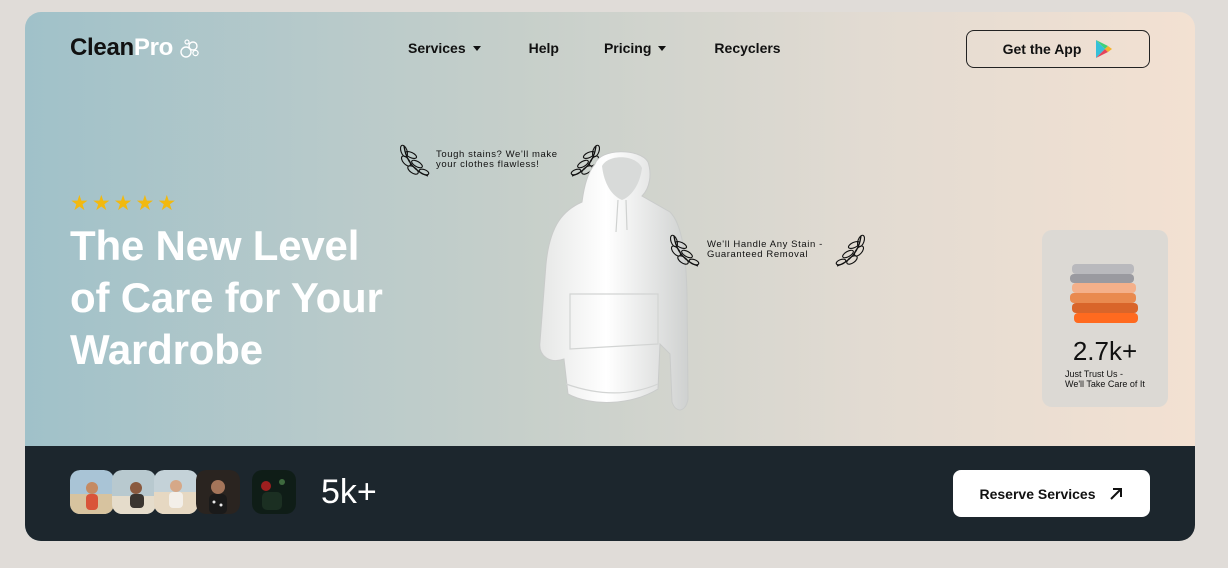  What do you see at coordinates (1037, 493) in the screenshot?
I see `reserve-services-label: Reserve Services` at bounding box center [1037, 493].